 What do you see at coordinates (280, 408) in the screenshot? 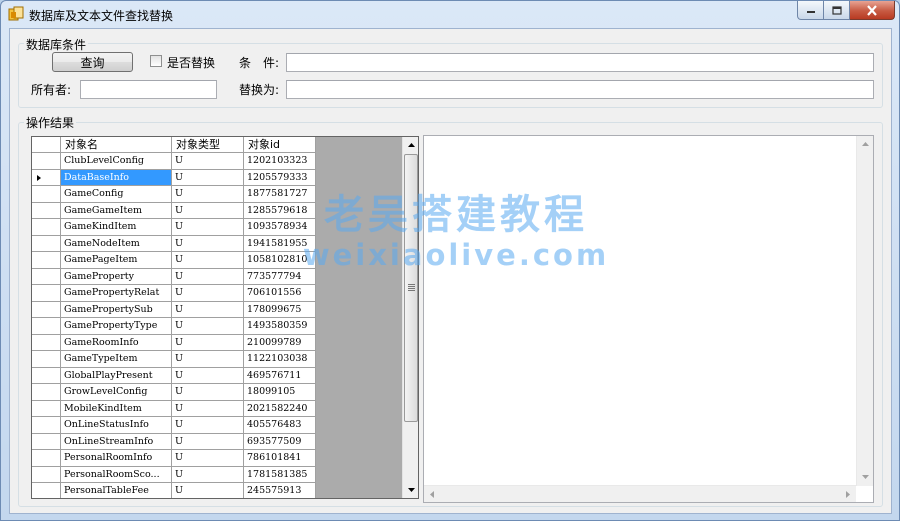
I see `cell-object-id: 2021582240` at bounding box center [280, 408].